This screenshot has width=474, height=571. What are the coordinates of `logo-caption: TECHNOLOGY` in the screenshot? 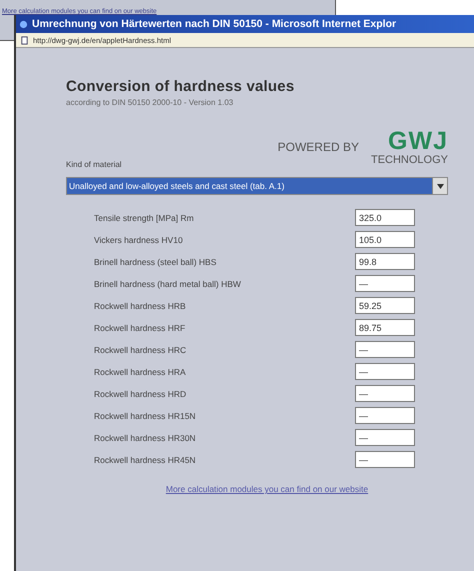 It's located at (409, 160).